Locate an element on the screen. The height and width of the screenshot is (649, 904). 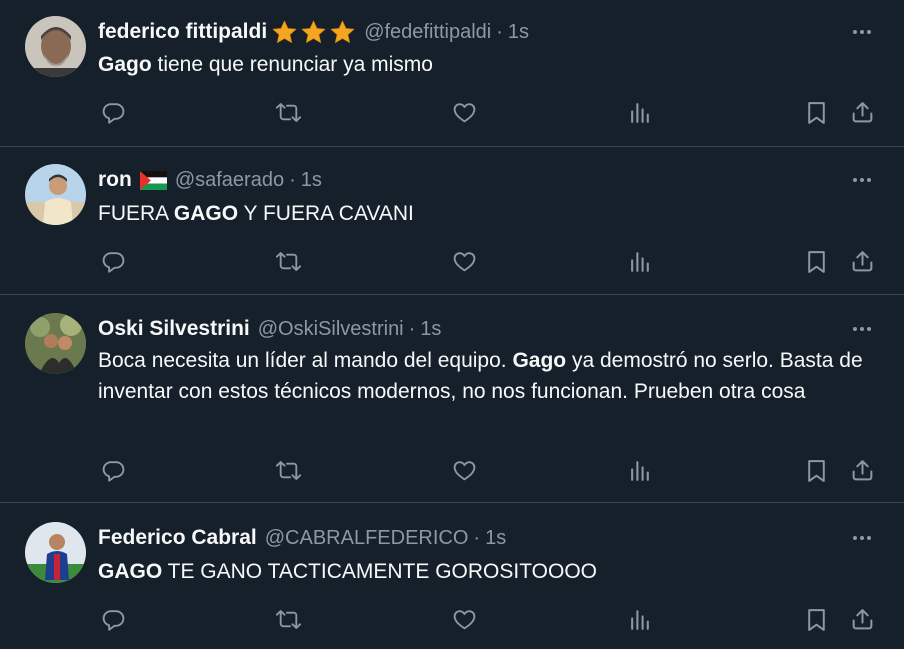
user-handle: @fedefittipaldi is located at coordinates (427, 32).